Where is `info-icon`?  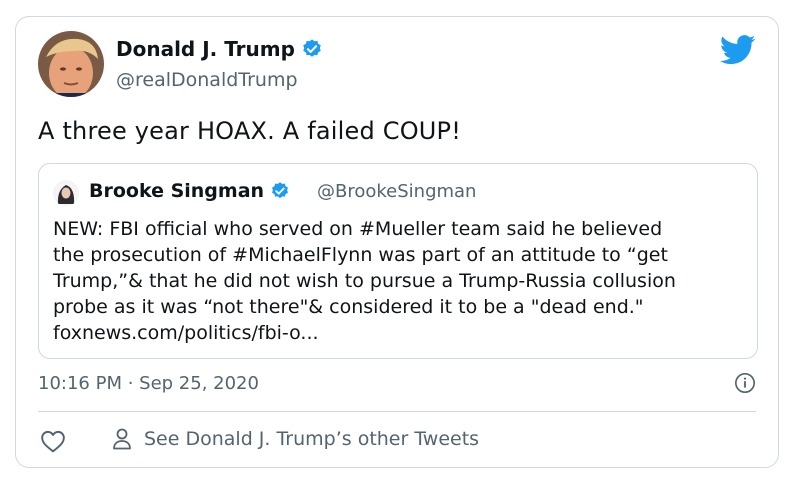 info-icon is located at coordinates (745, 383).